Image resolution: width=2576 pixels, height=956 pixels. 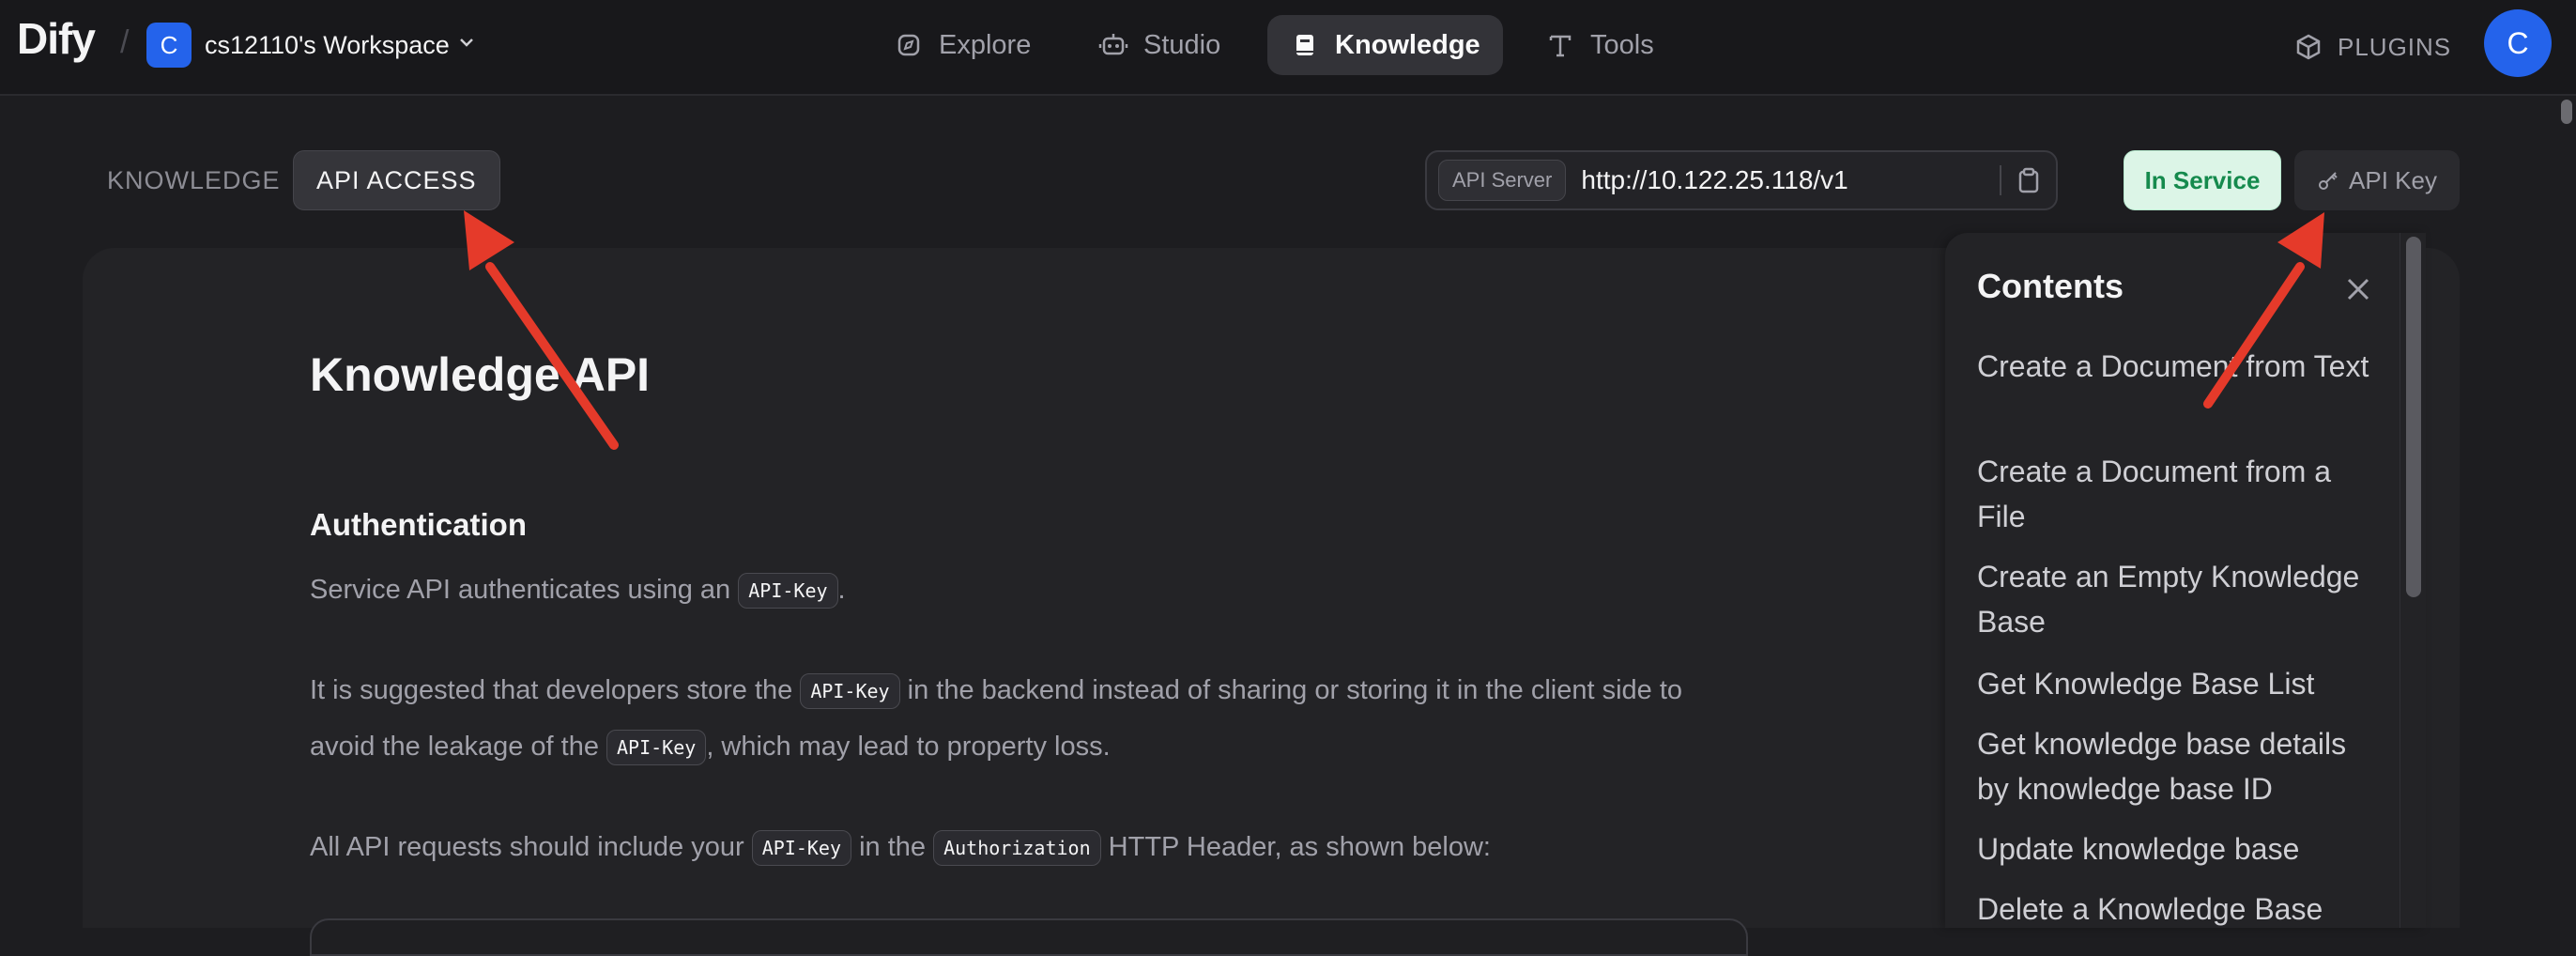 What do you see at coordinates (2393, 179) in the screenshot?
I see `api-key-label: API Key` at bounding box center [2393, 179].